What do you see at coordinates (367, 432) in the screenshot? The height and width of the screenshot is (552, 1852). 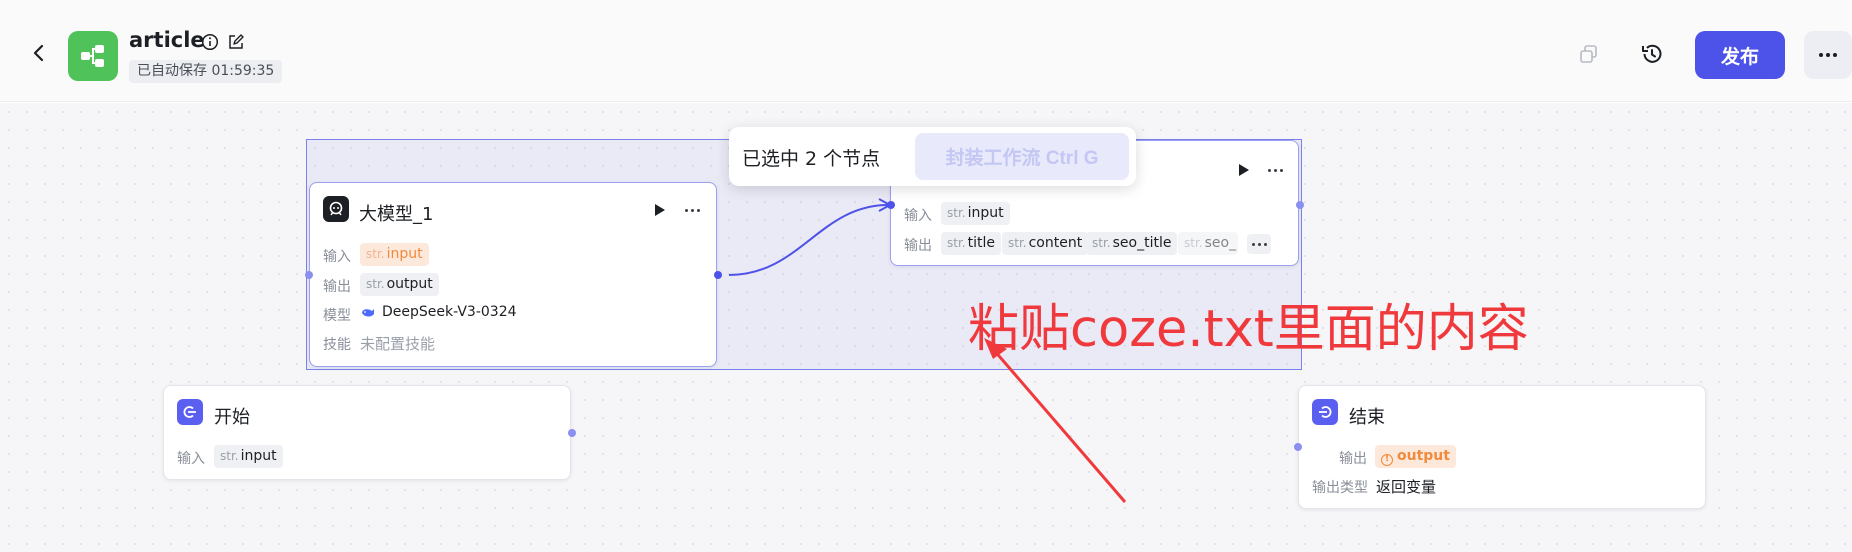 I see `start-node: 开始 输入 str. input` at bounding box center [367, 432].